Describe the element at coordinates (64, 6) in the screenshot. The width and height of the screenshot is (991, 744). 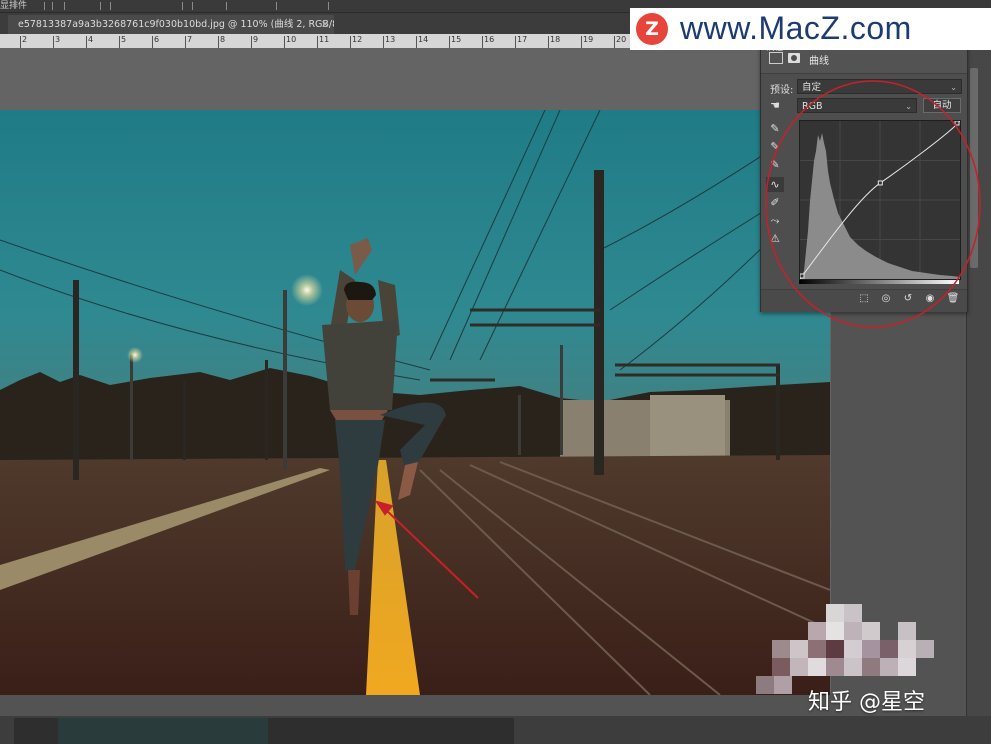
I see `align-right-icon` at that location.